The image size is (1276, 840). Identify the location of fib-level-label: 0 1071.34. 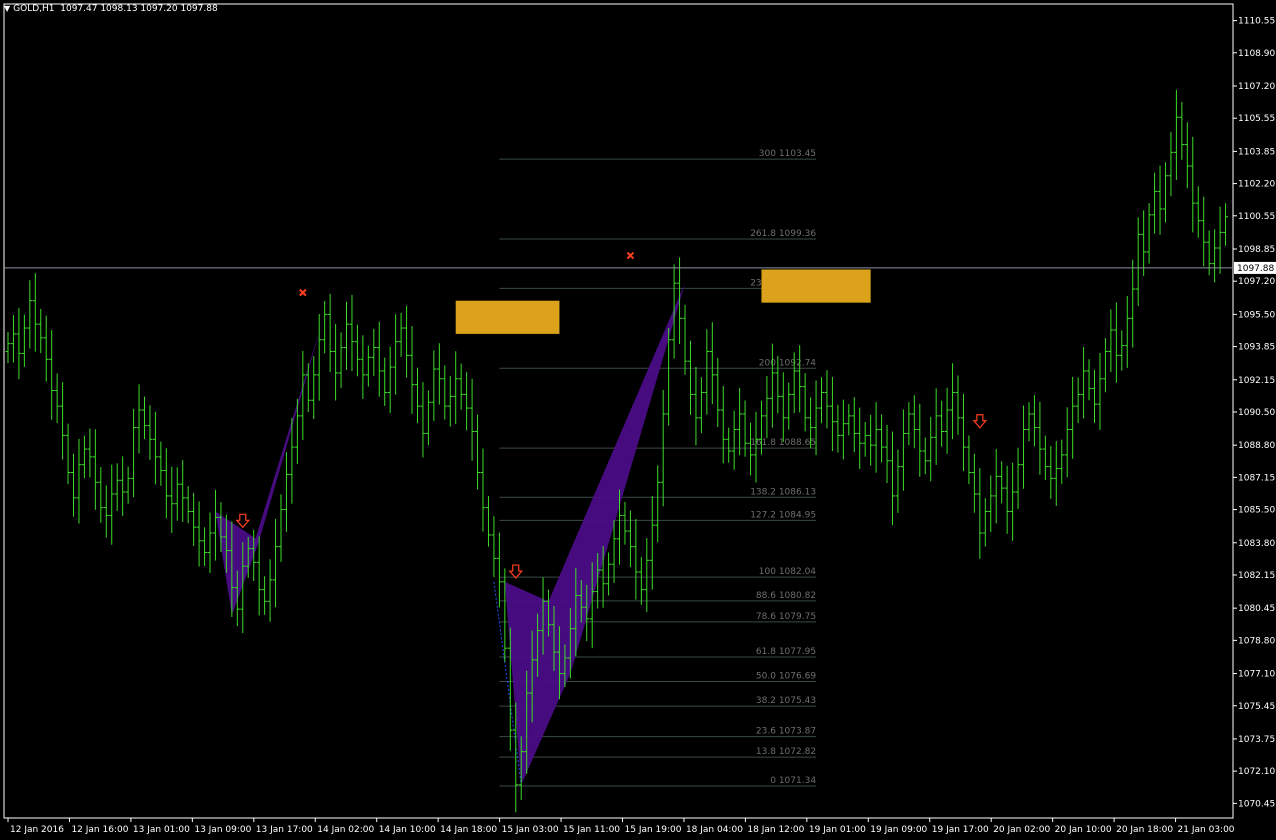
(793, 781).